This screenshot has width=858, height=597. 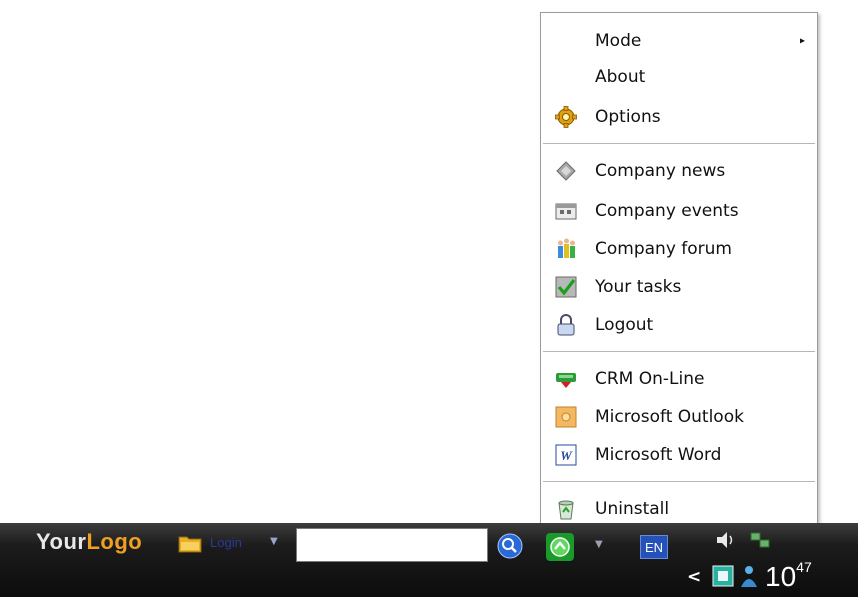 What do you see at coordinates (566, 380) in the screenshot?
I see `crm-icon` at bounding box center [566, 380].